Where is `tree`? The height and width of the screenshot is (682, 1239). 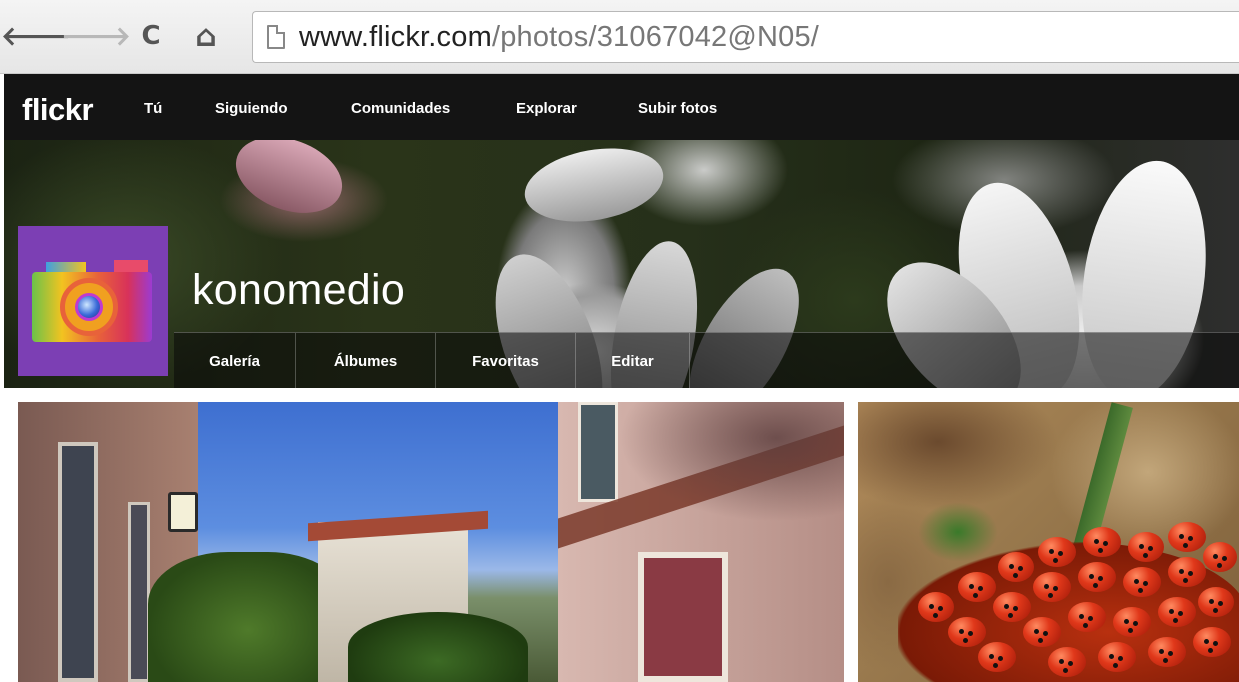
tree is located at coordinates (438, 647).